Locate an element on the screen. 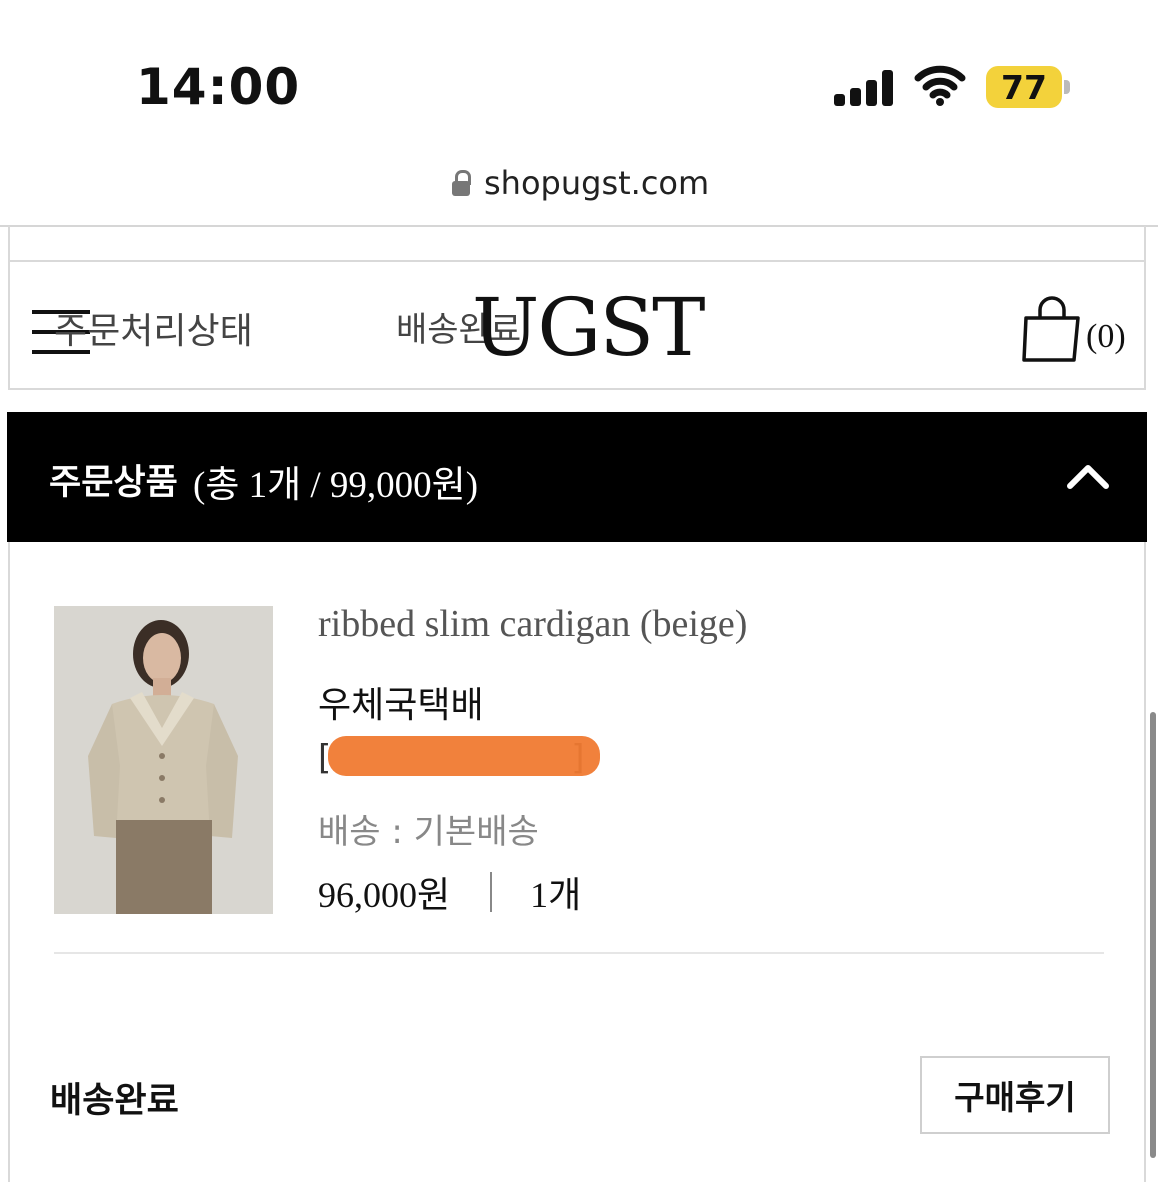 This screenshot has height=1182, width=1158. product-quantity: 1개 is located at coordinates (556, 895).